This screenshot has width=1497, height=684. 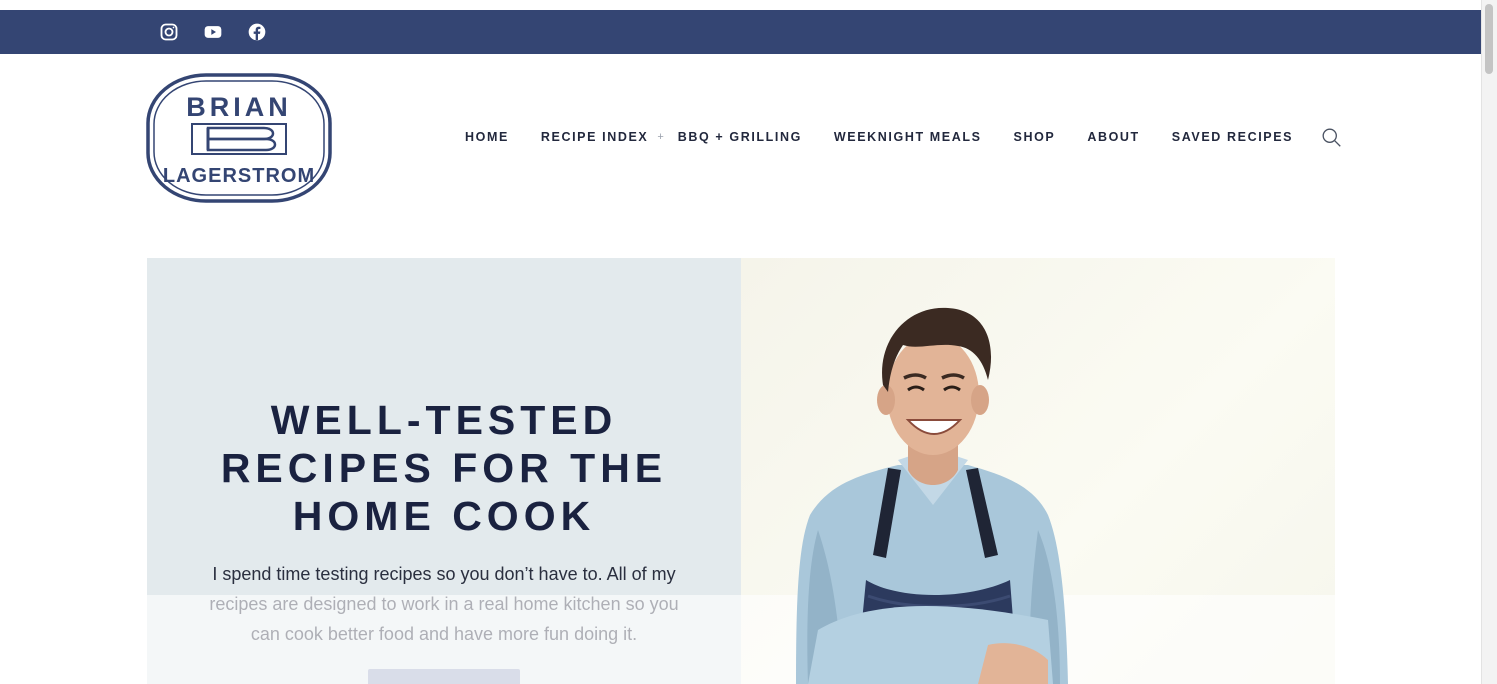 I want to click on hero-cta-button, so click(x=444, y=676).